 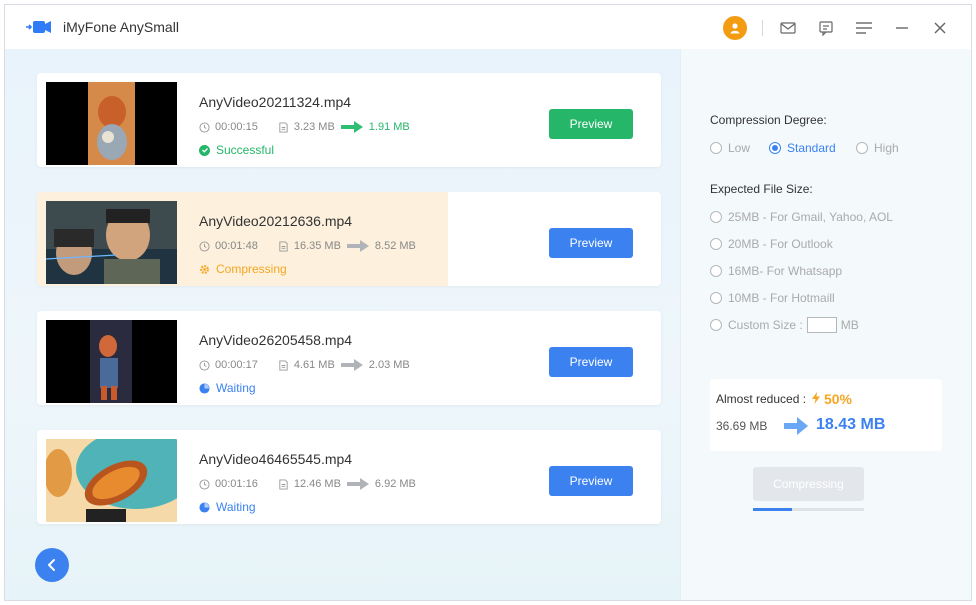 I want to click on window-controls, so click(x=831, y=28).